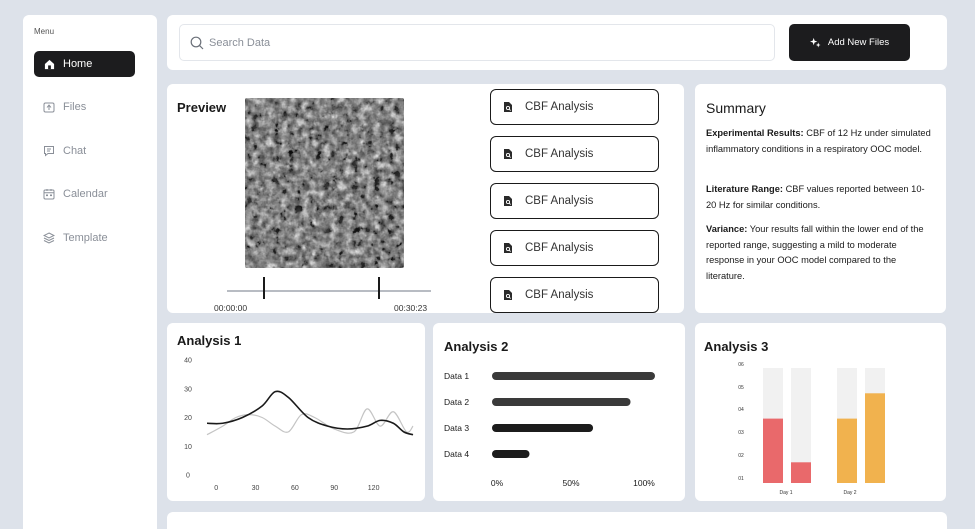 The image size is (975, 529). Describe the element at coordinates (456, 454) in the screenshot. I see `category-label: Data 4` at that location.